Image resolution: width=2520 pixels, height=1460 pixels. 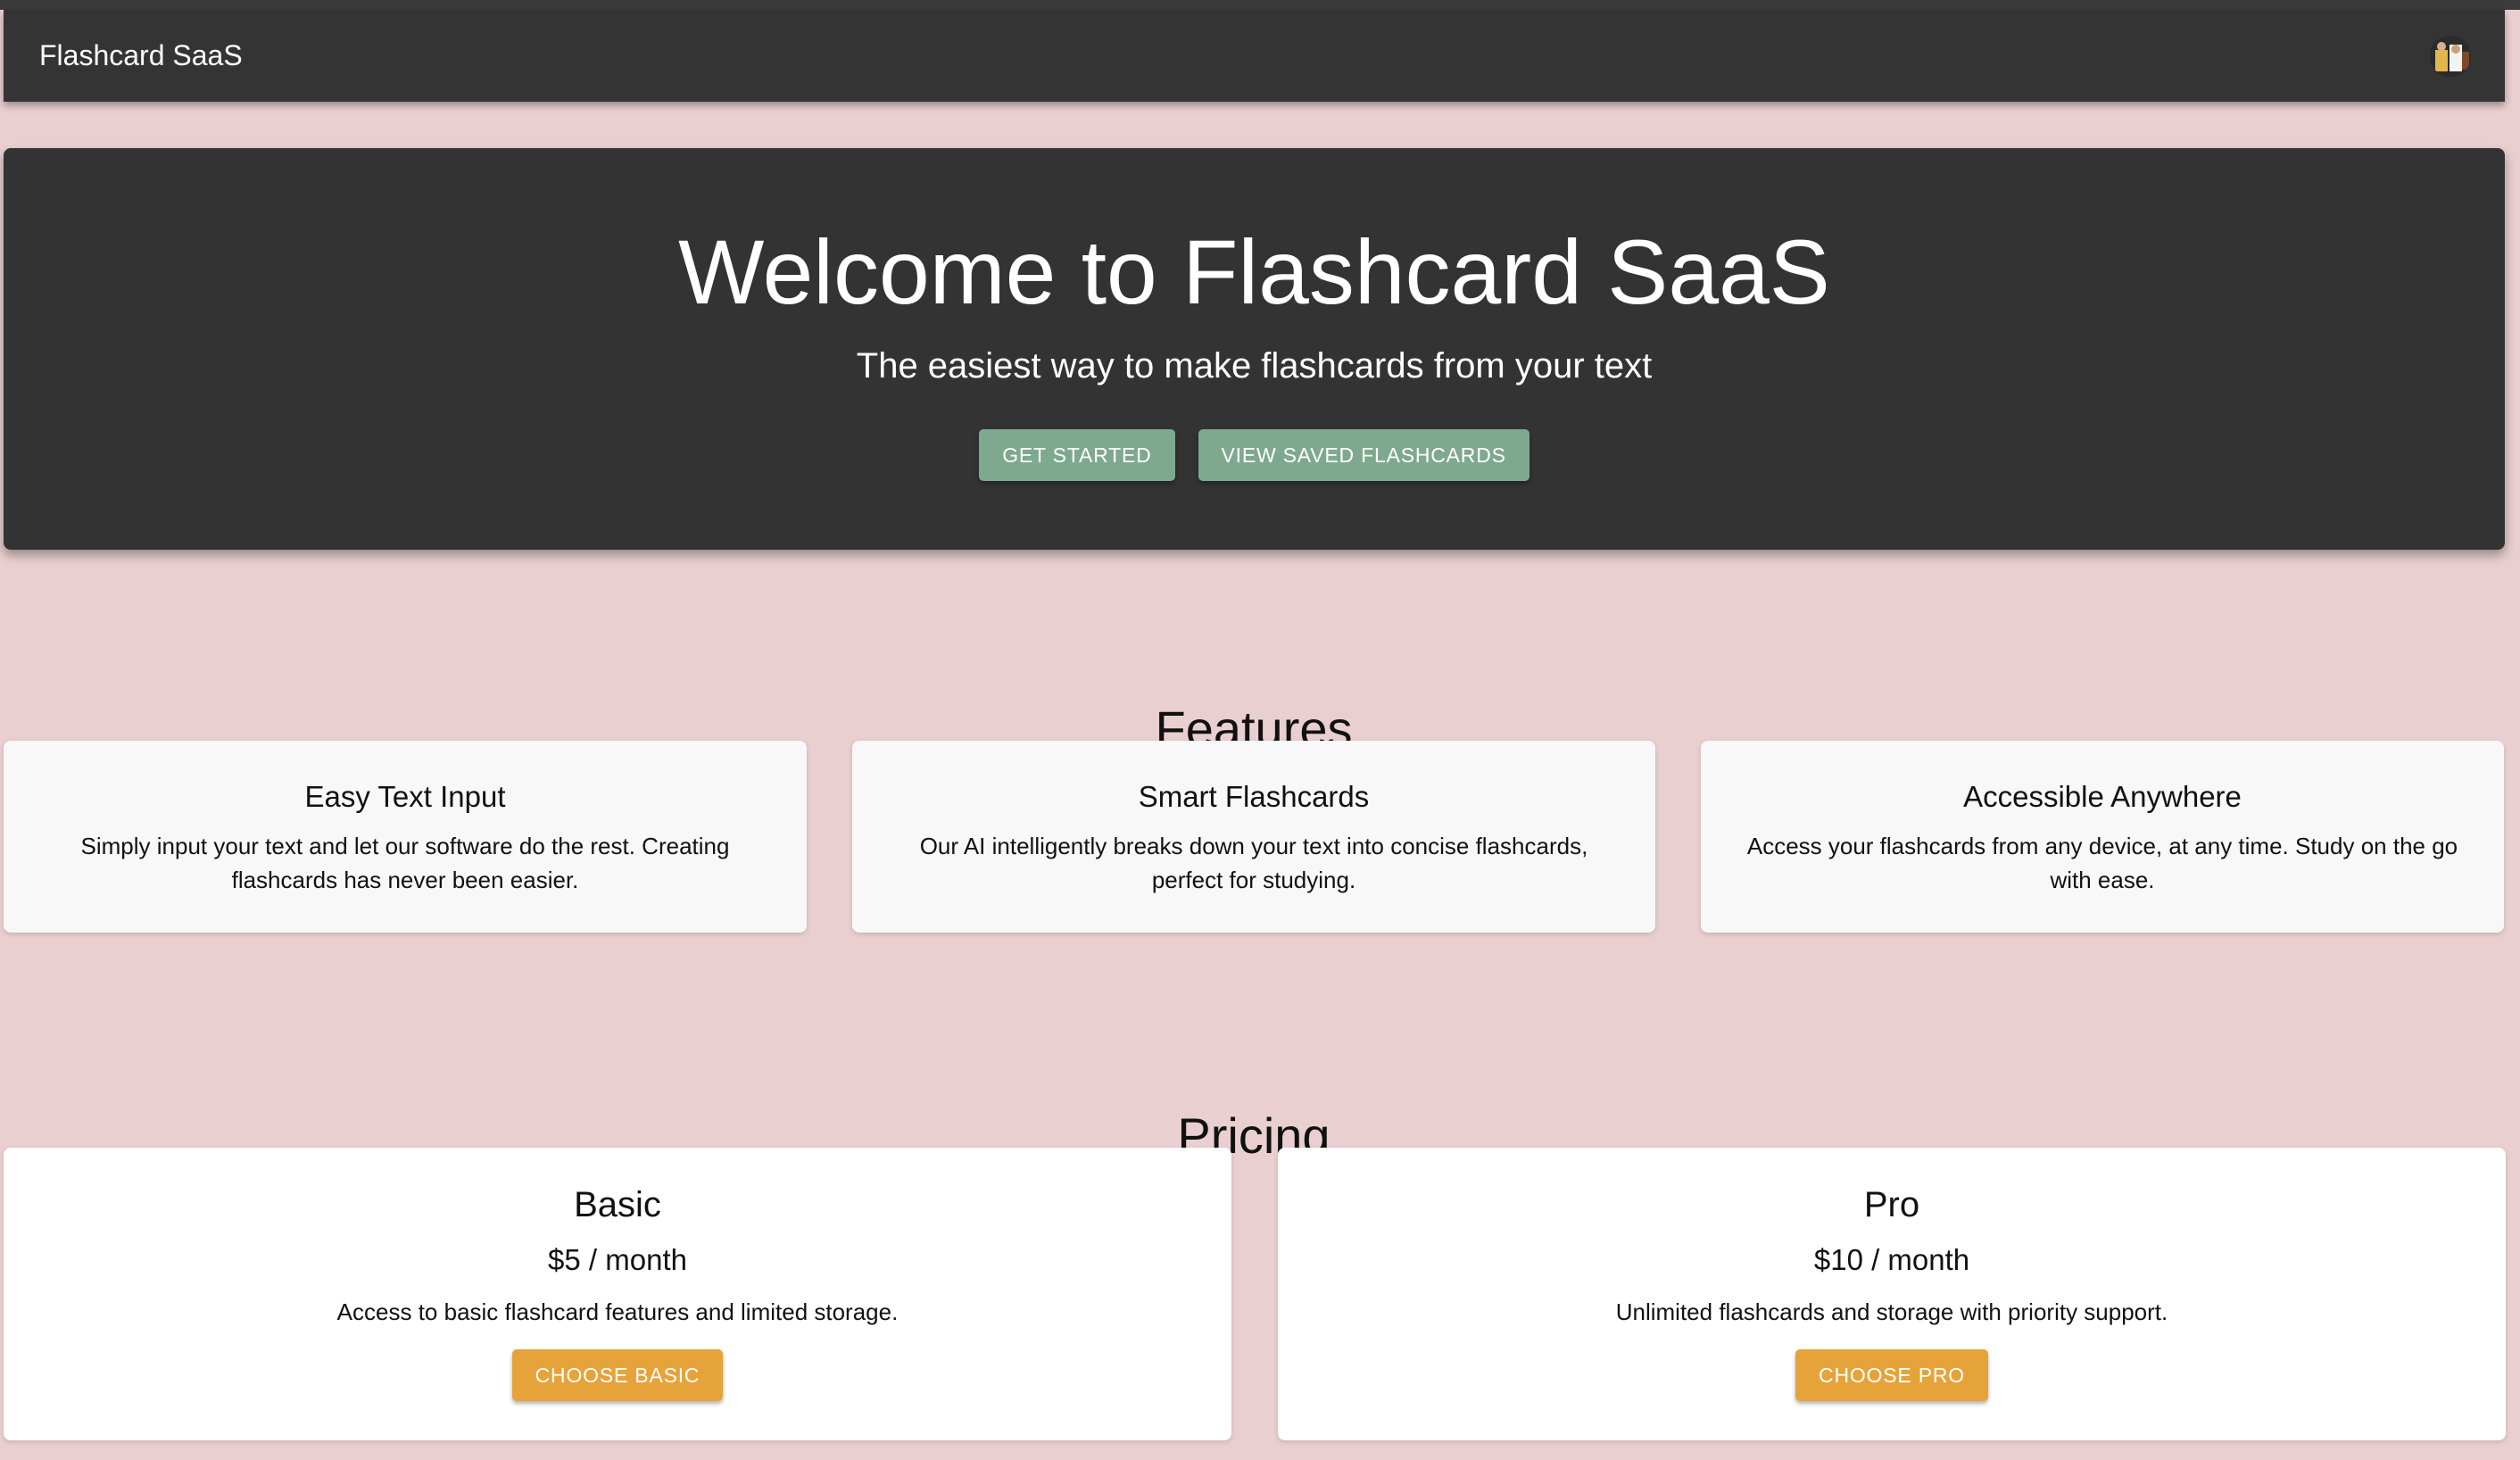 I want to click on app-title: Flashcard SaaS, so click(x=141, y=55).